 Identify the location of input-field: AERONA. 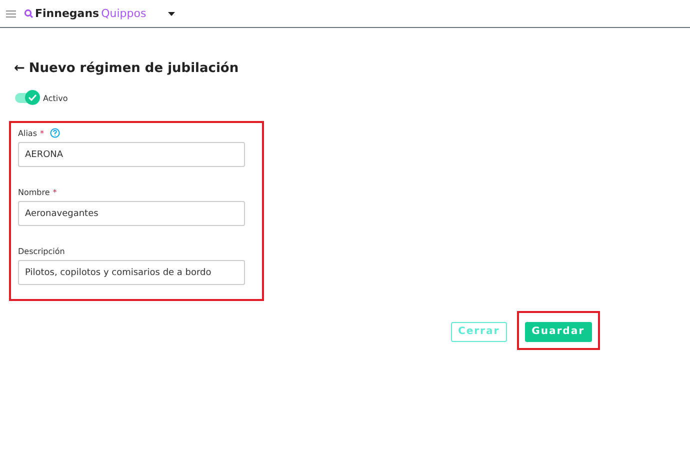
(131, 154).